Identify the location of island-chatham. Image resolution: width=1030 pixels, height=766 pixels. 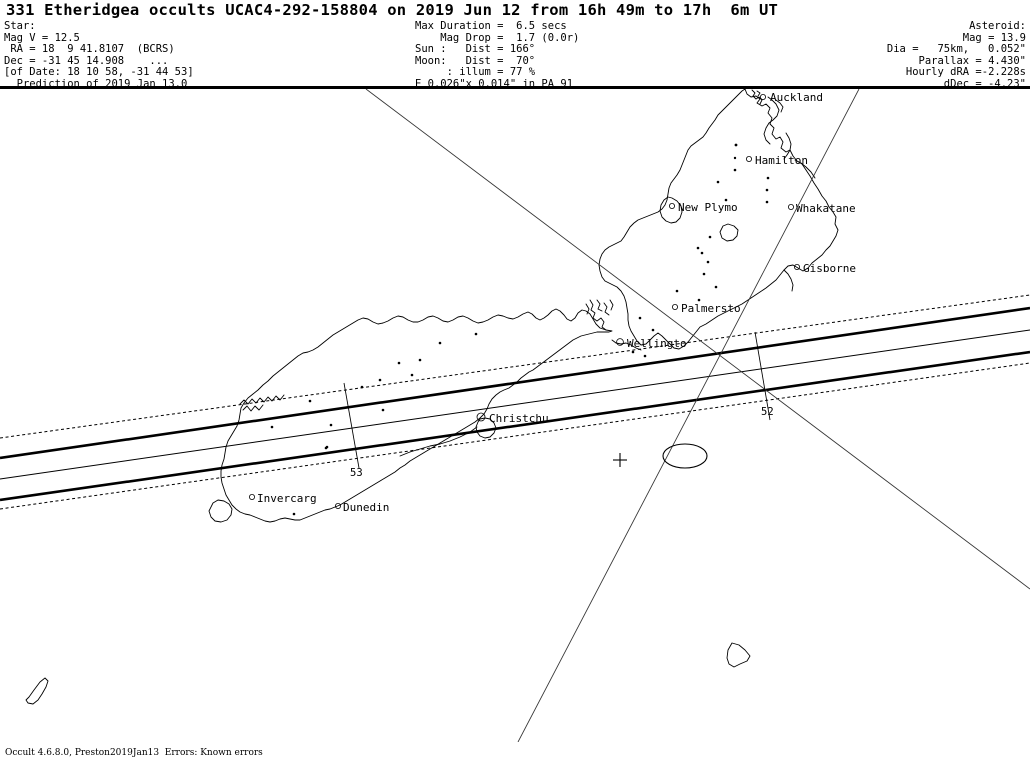
(738, 655).